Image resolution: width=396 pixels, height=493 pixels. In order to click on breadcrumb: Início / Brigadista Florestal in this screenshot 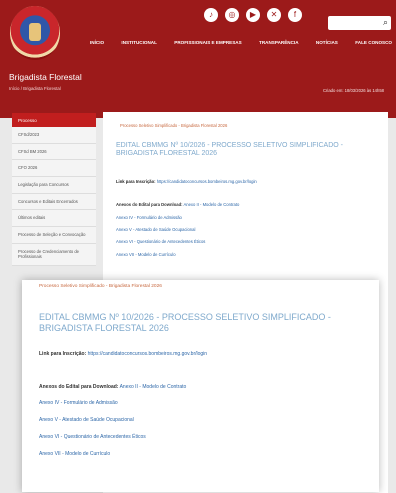, I will do `click(35, 88)`.